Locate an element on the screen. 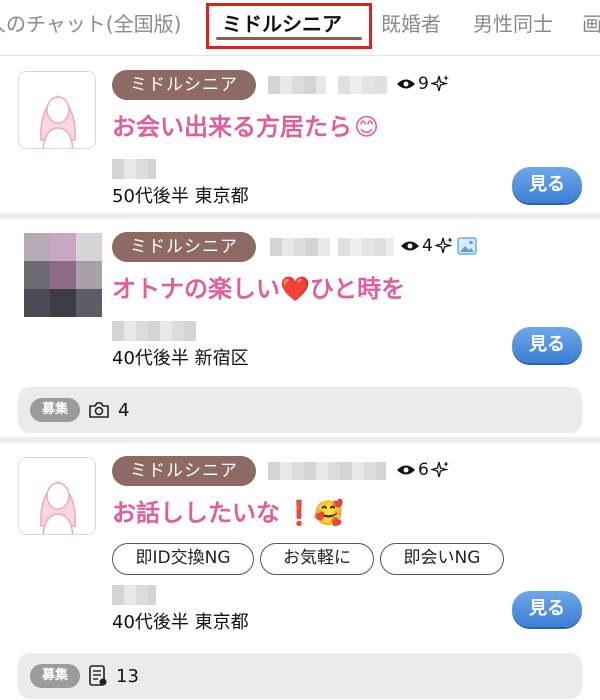 The height and width of the screenshot is (700, 600). age-location: 50代後半 東京都 is located at coordinates (180, 196).